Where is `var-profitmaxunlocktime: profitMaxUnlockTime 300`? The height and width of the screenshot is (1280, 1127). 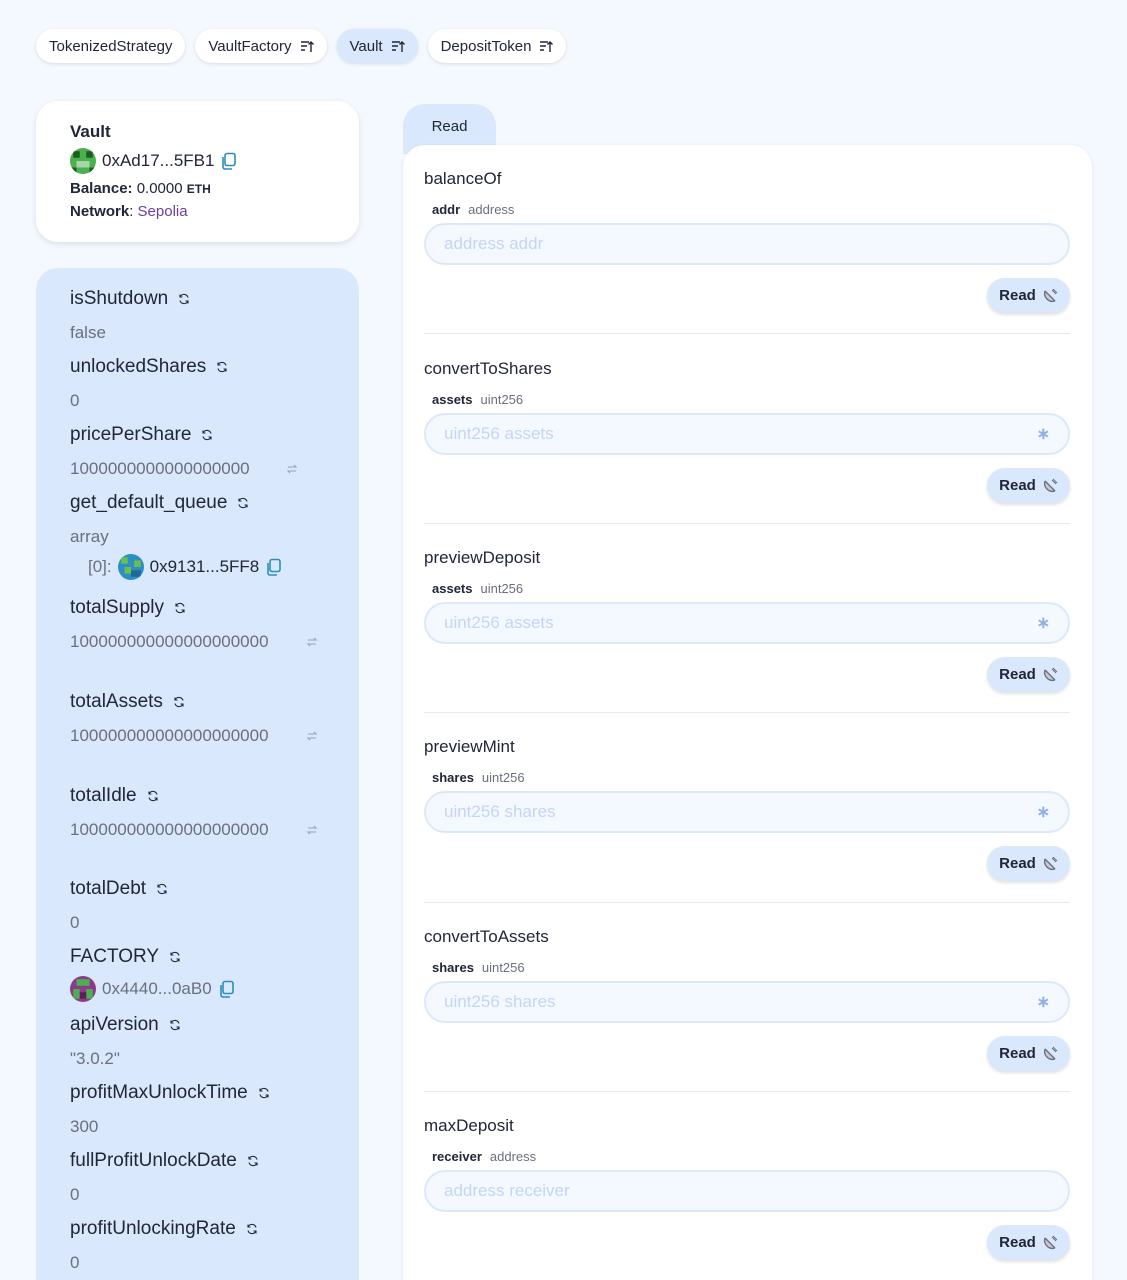 var-profitmaxunlocktime: profitMaxUnlockTime 300 is located at coordinates (204, 1111).